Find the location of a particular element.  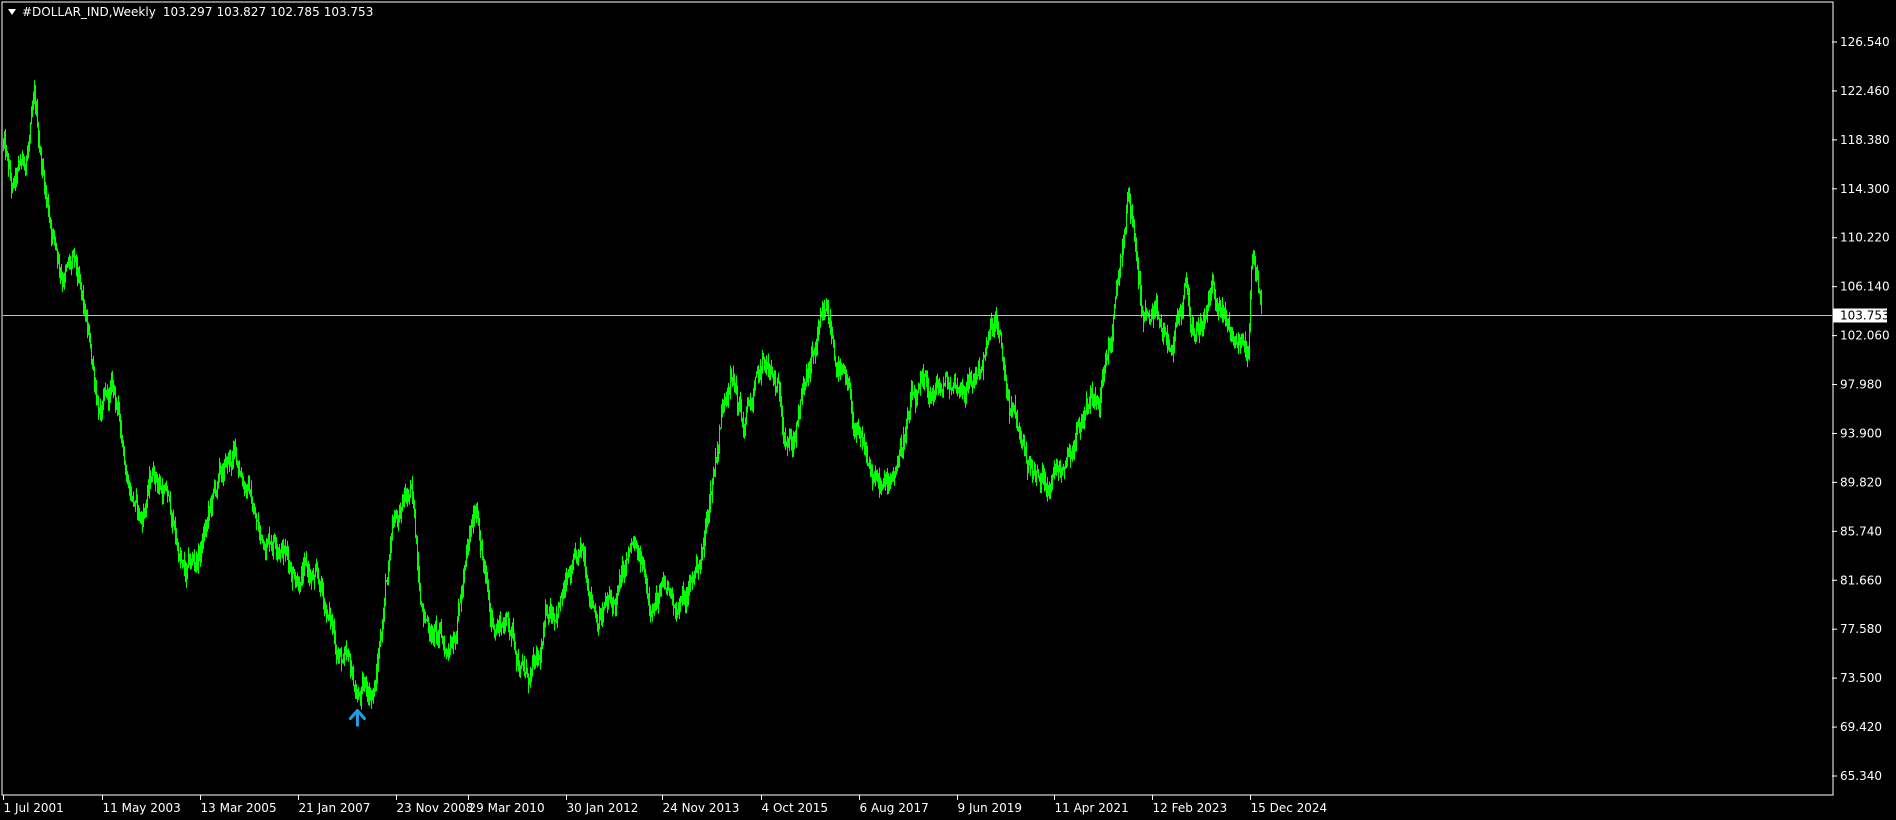

x-tick-label: 29 Mar 2010 is located at coordinates (507, 808).